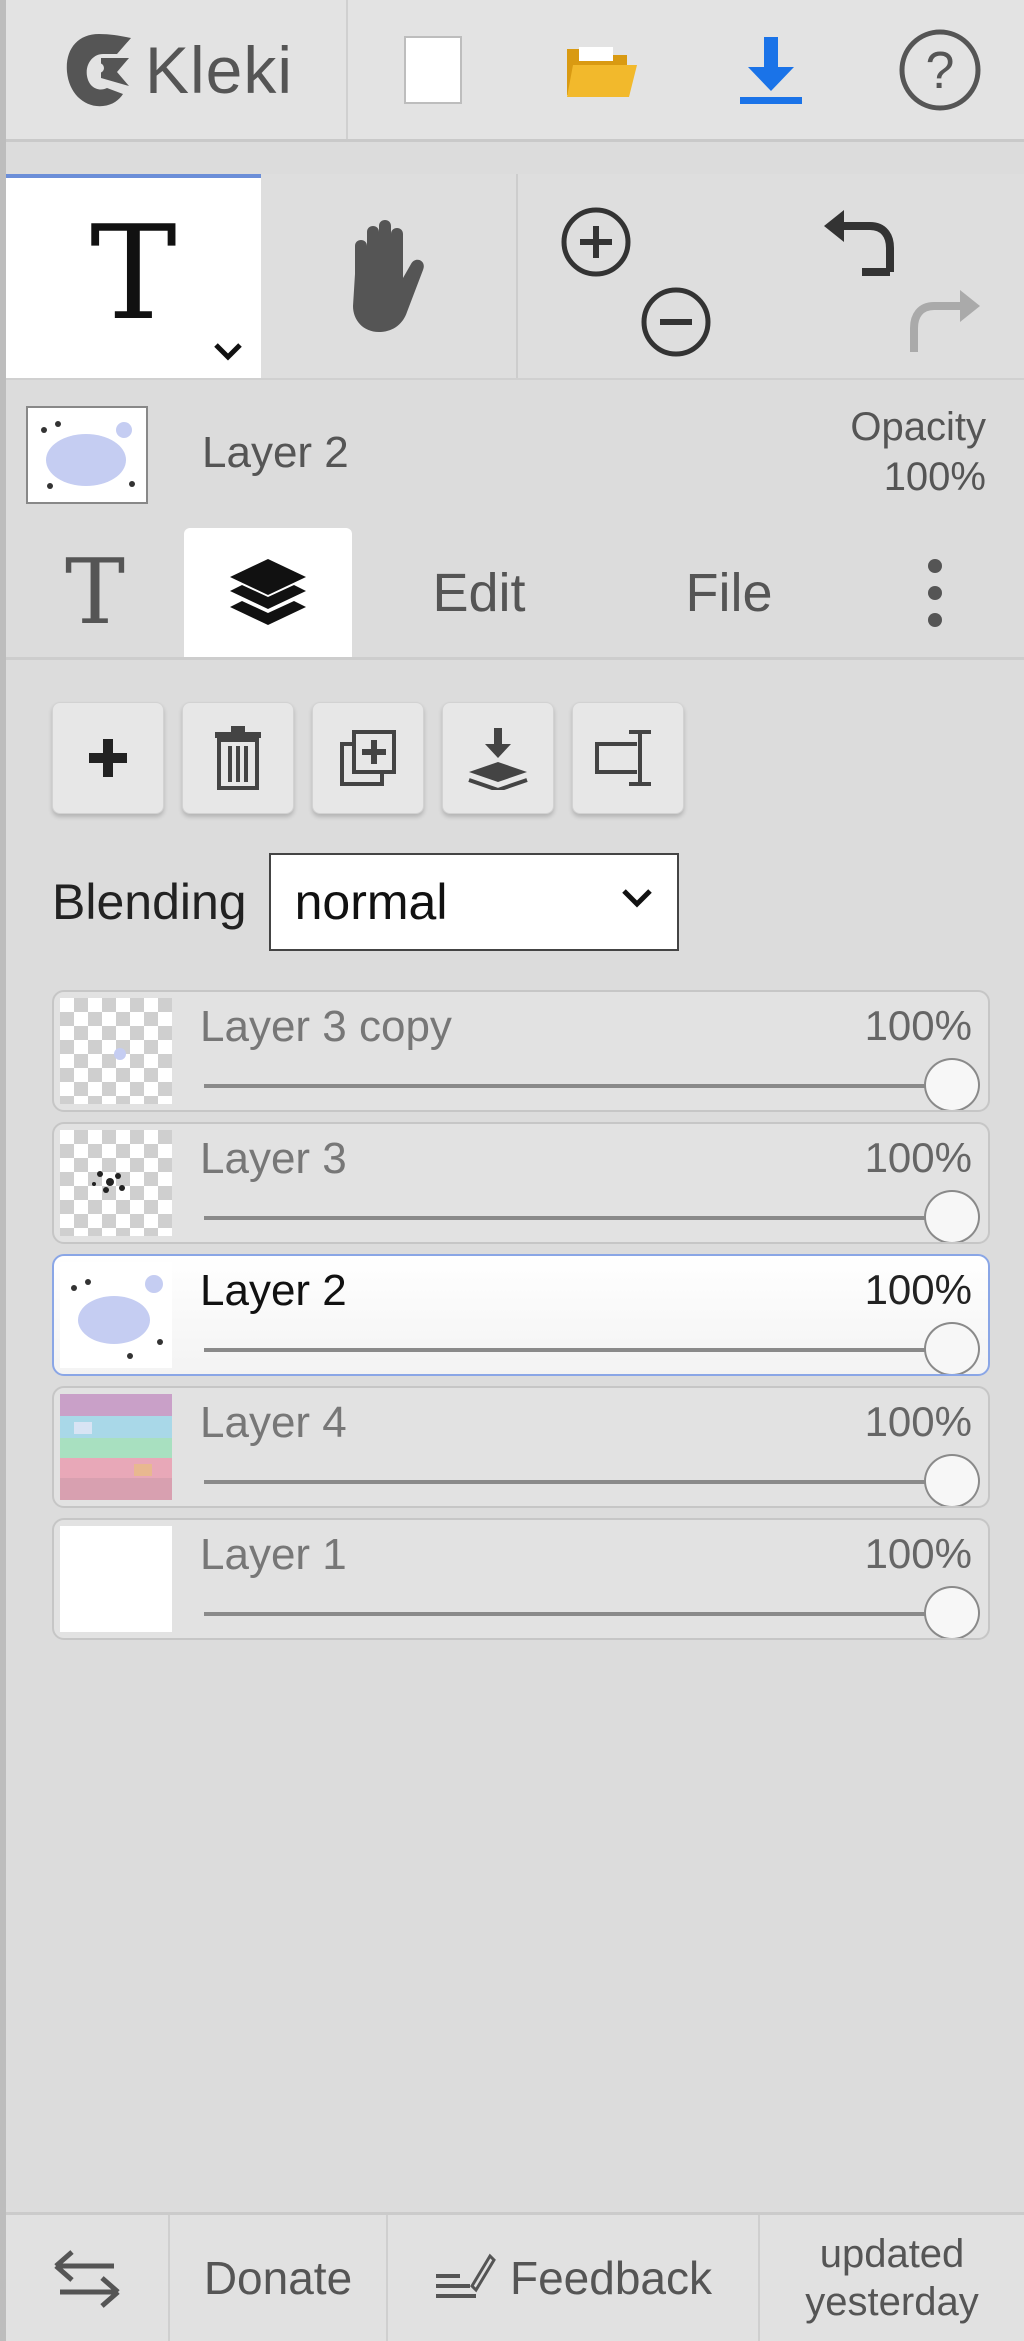 The width and height of the screenshot is (1024, 2341). I want to click on rename-icon, so click(623, 758).